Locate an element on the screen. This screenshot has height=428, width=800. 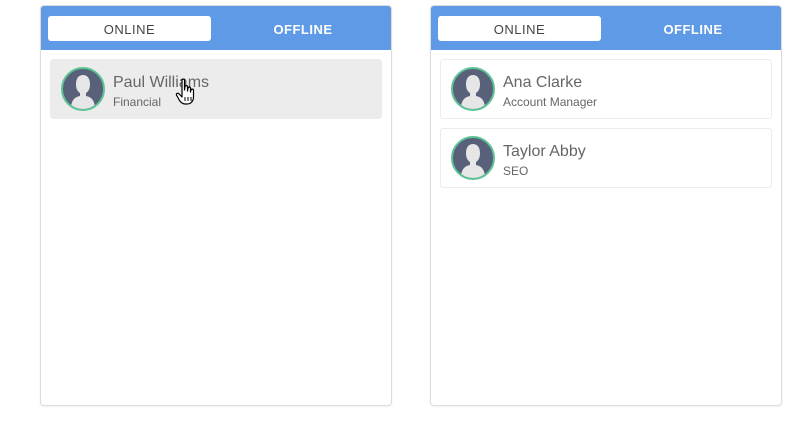
contact-name: Taylor Abby is located at coordinates (544, 151).